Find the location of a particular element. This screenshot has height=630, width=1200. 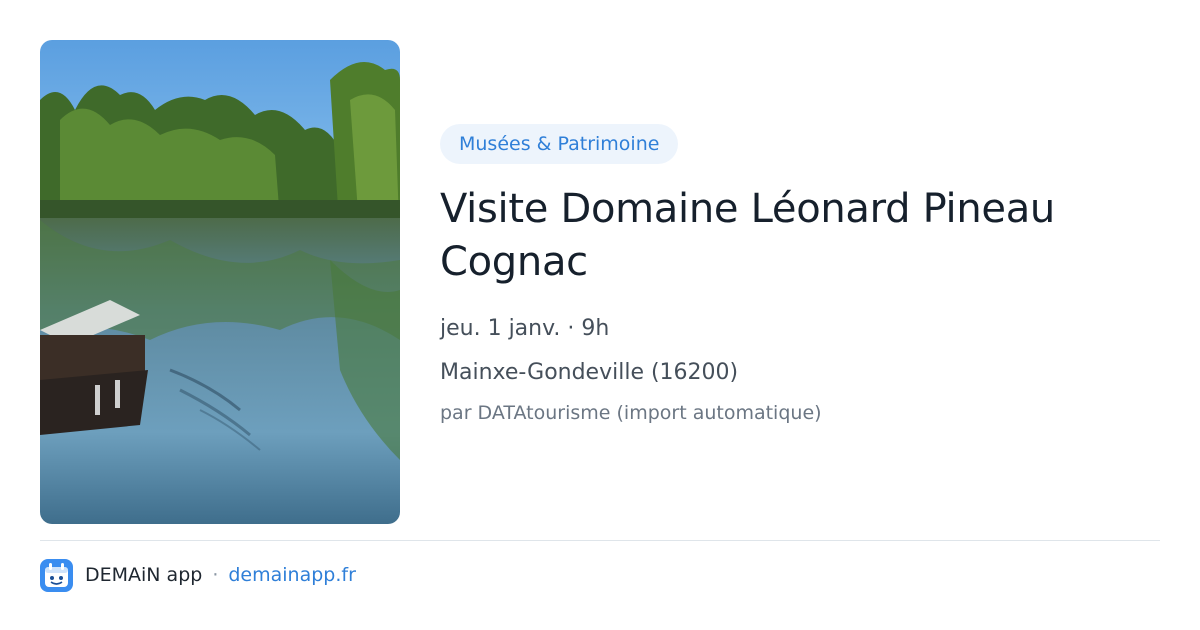

category-badge: Musées & Patrimoine is located at coordinates (559, 144).